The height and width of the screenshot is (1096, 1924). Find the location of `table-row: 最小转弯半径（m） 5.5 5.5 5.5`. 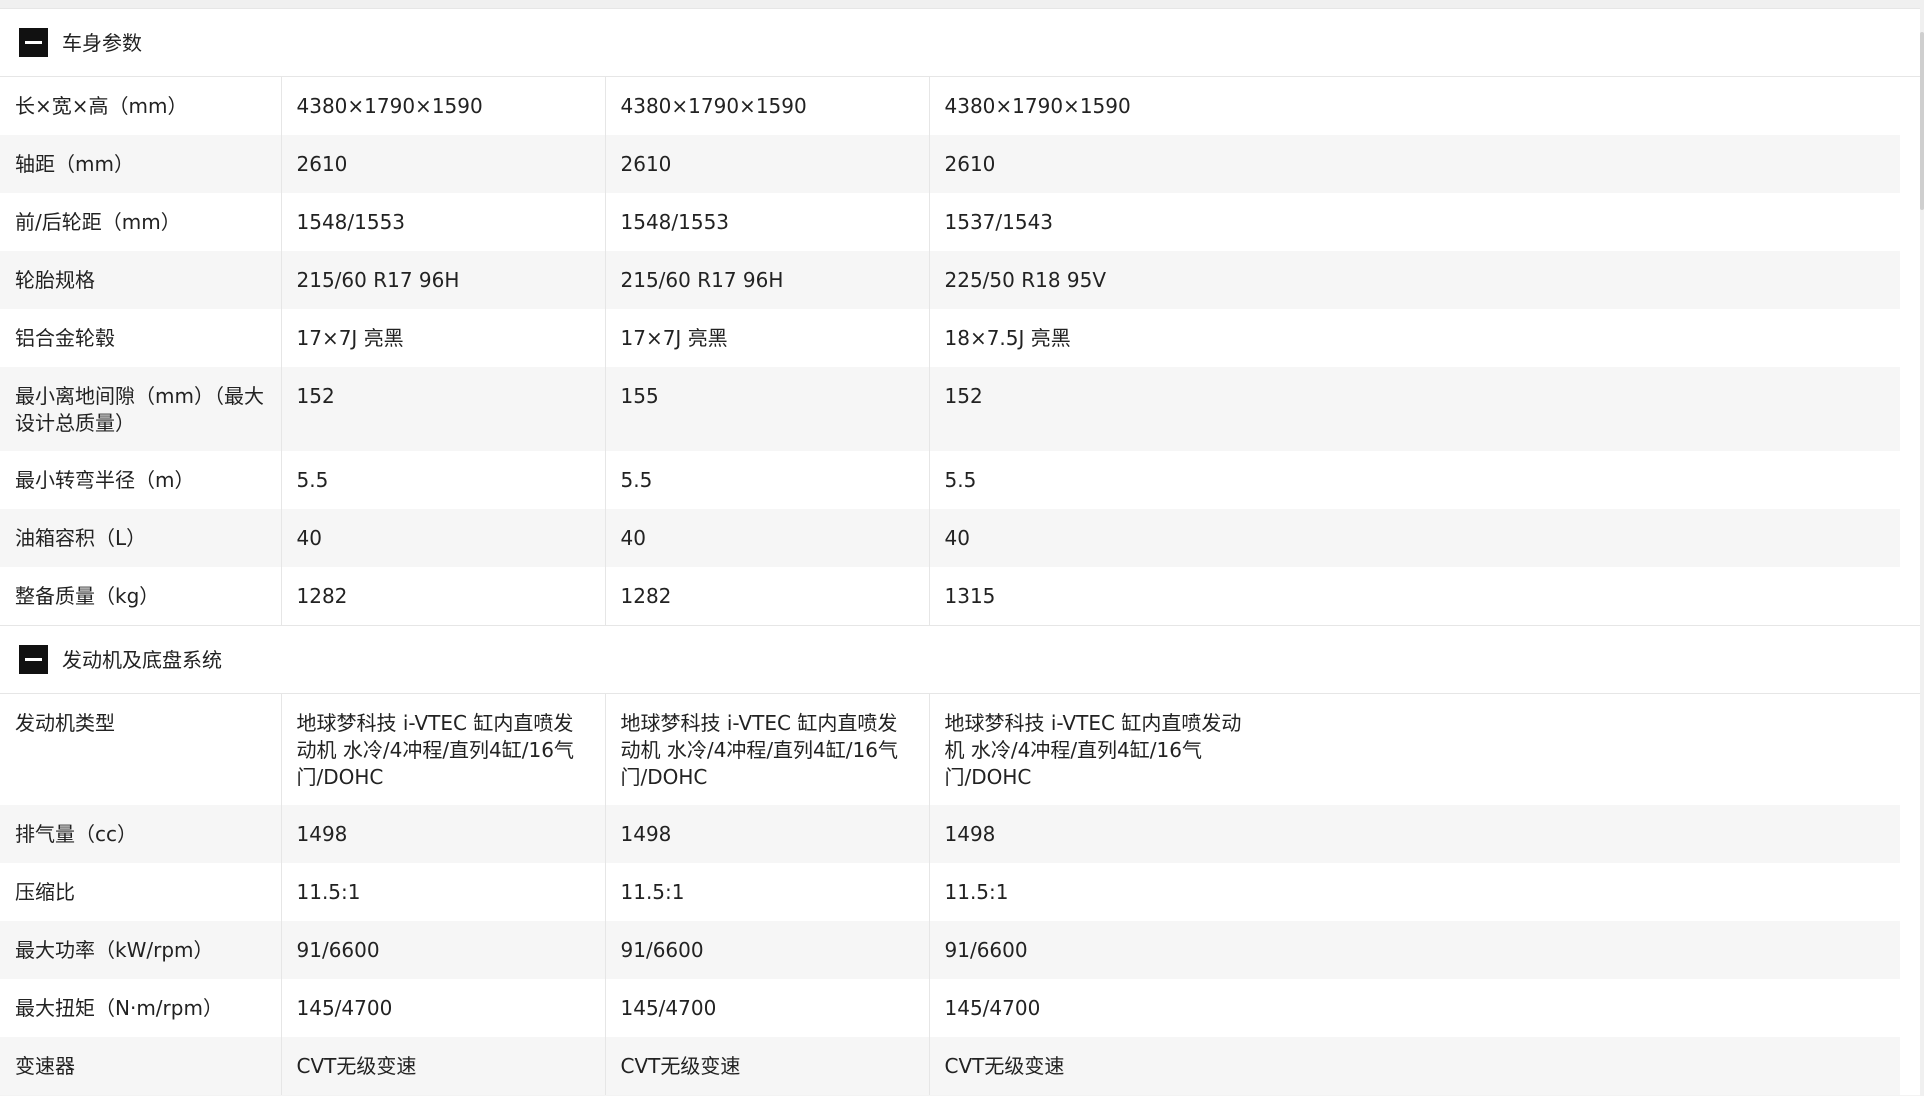

table-row: 最小转弯半径（m） 5.5 5.5 5.5 is located at coordinates (950, 480).